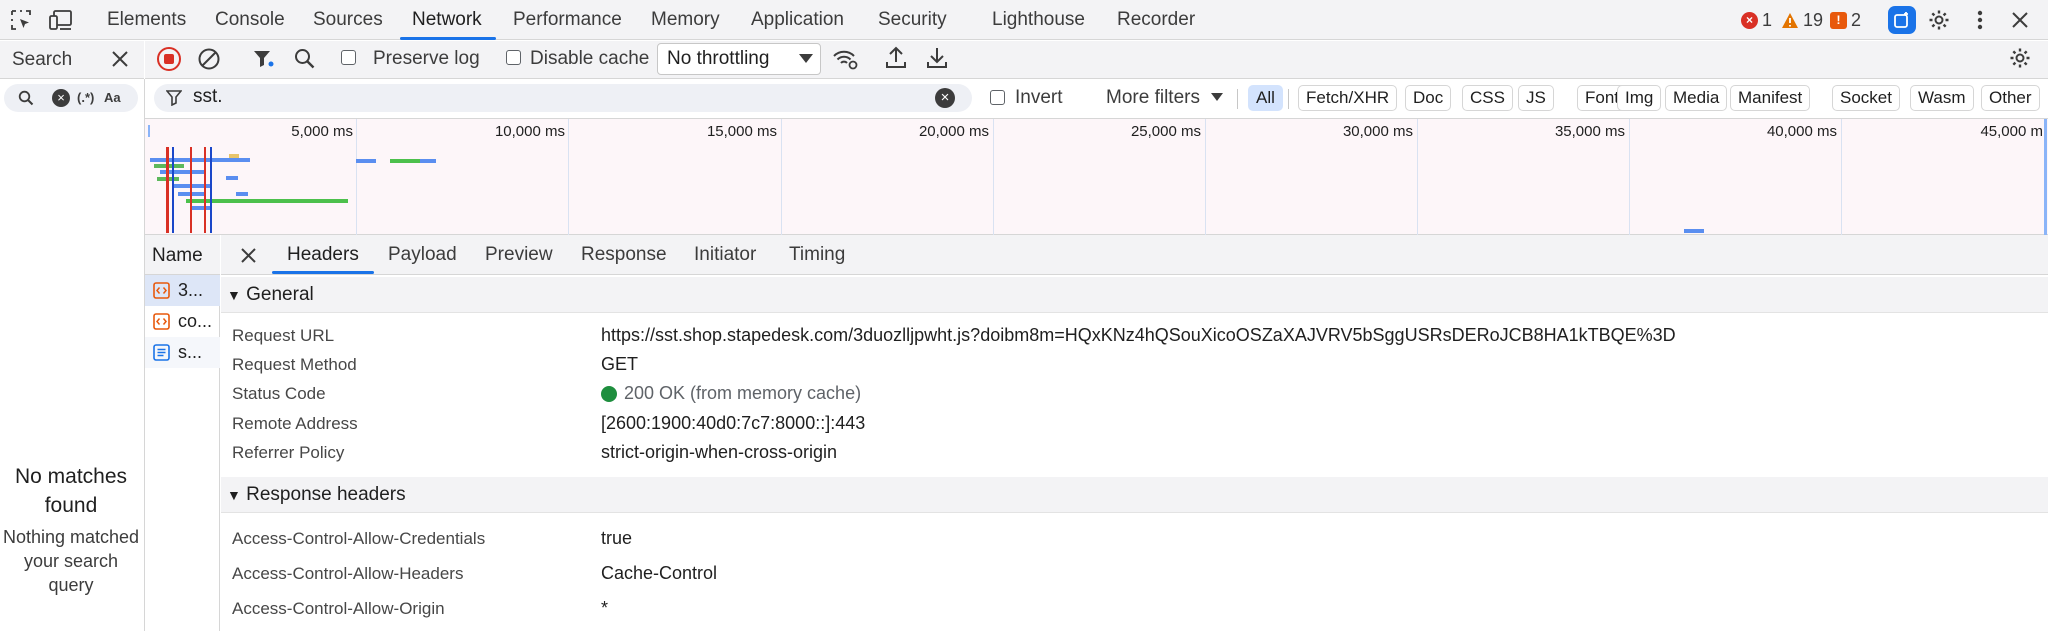  Describe the element at coordinates (264, 59) in the screenshot. I see `filter-toggle-icon` at that location.